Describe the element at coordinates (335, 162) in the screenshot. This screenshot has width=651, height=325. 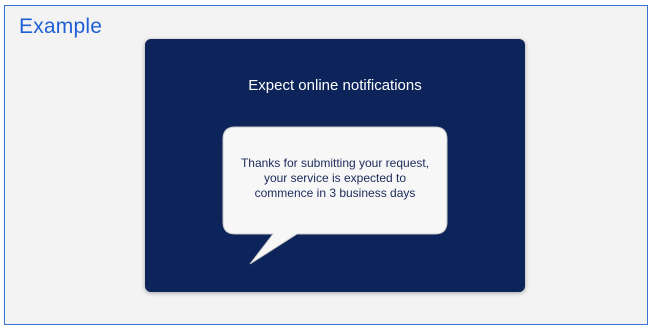
I see `bubble-line-1: Thanks for submitting your request,` at that location.